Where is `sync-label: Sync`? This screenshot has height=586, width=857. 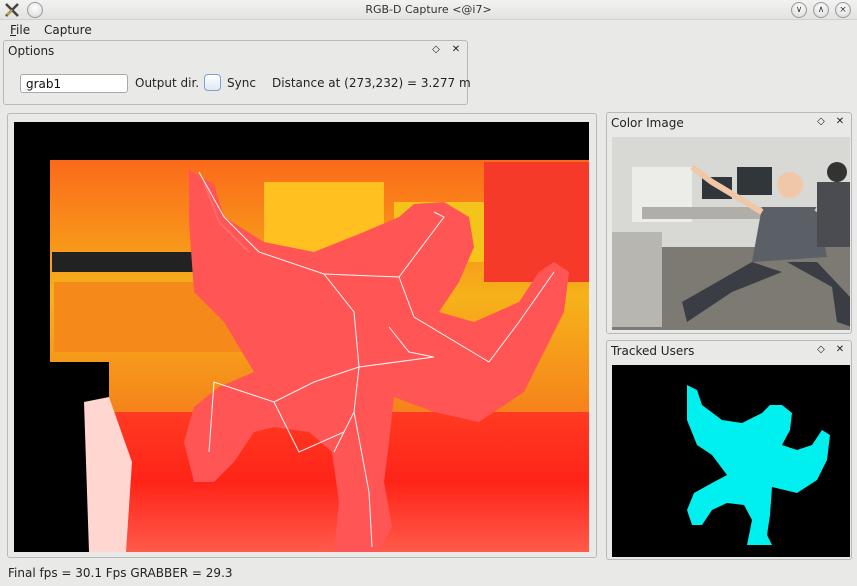 sync-label: Sync is located at coordinates (241, 83).